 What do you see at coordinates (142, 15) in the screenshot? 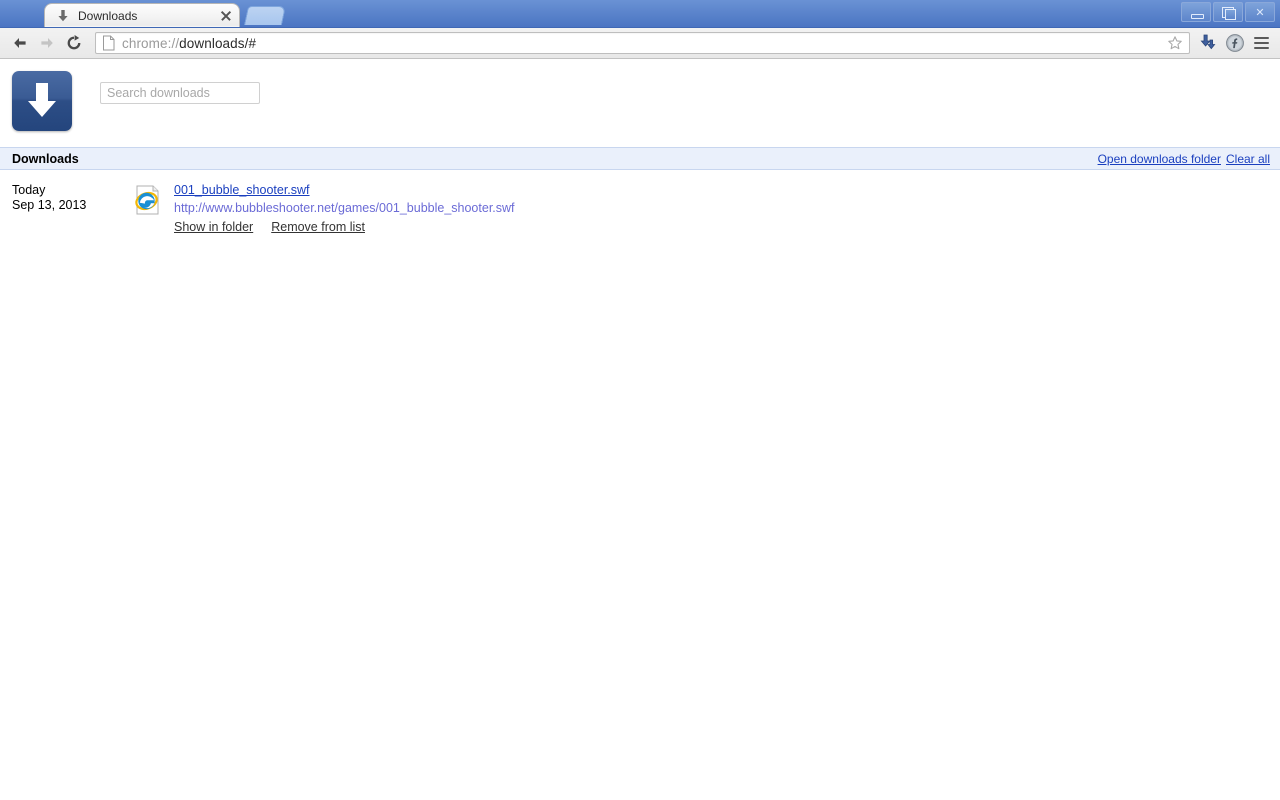
I see `tab-downloads: Downloads` at bounding box center [142, 15].